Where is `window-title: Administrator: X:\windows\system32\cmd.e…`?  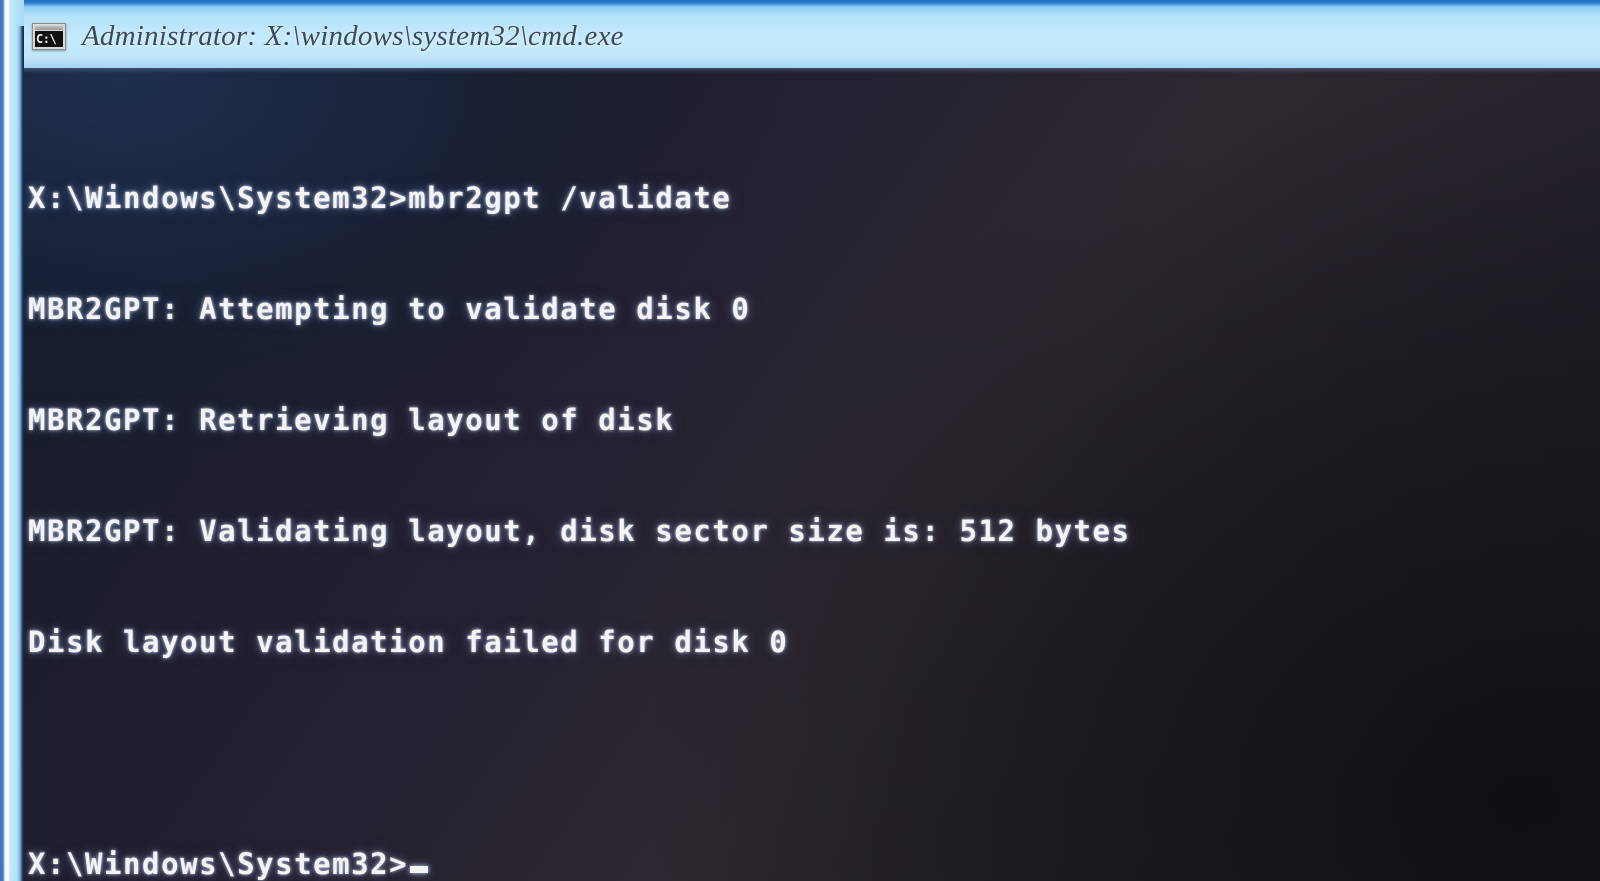
window-title: Administrator: X:\windows\system32\cmd.e… is located at coordinates (353, 36).